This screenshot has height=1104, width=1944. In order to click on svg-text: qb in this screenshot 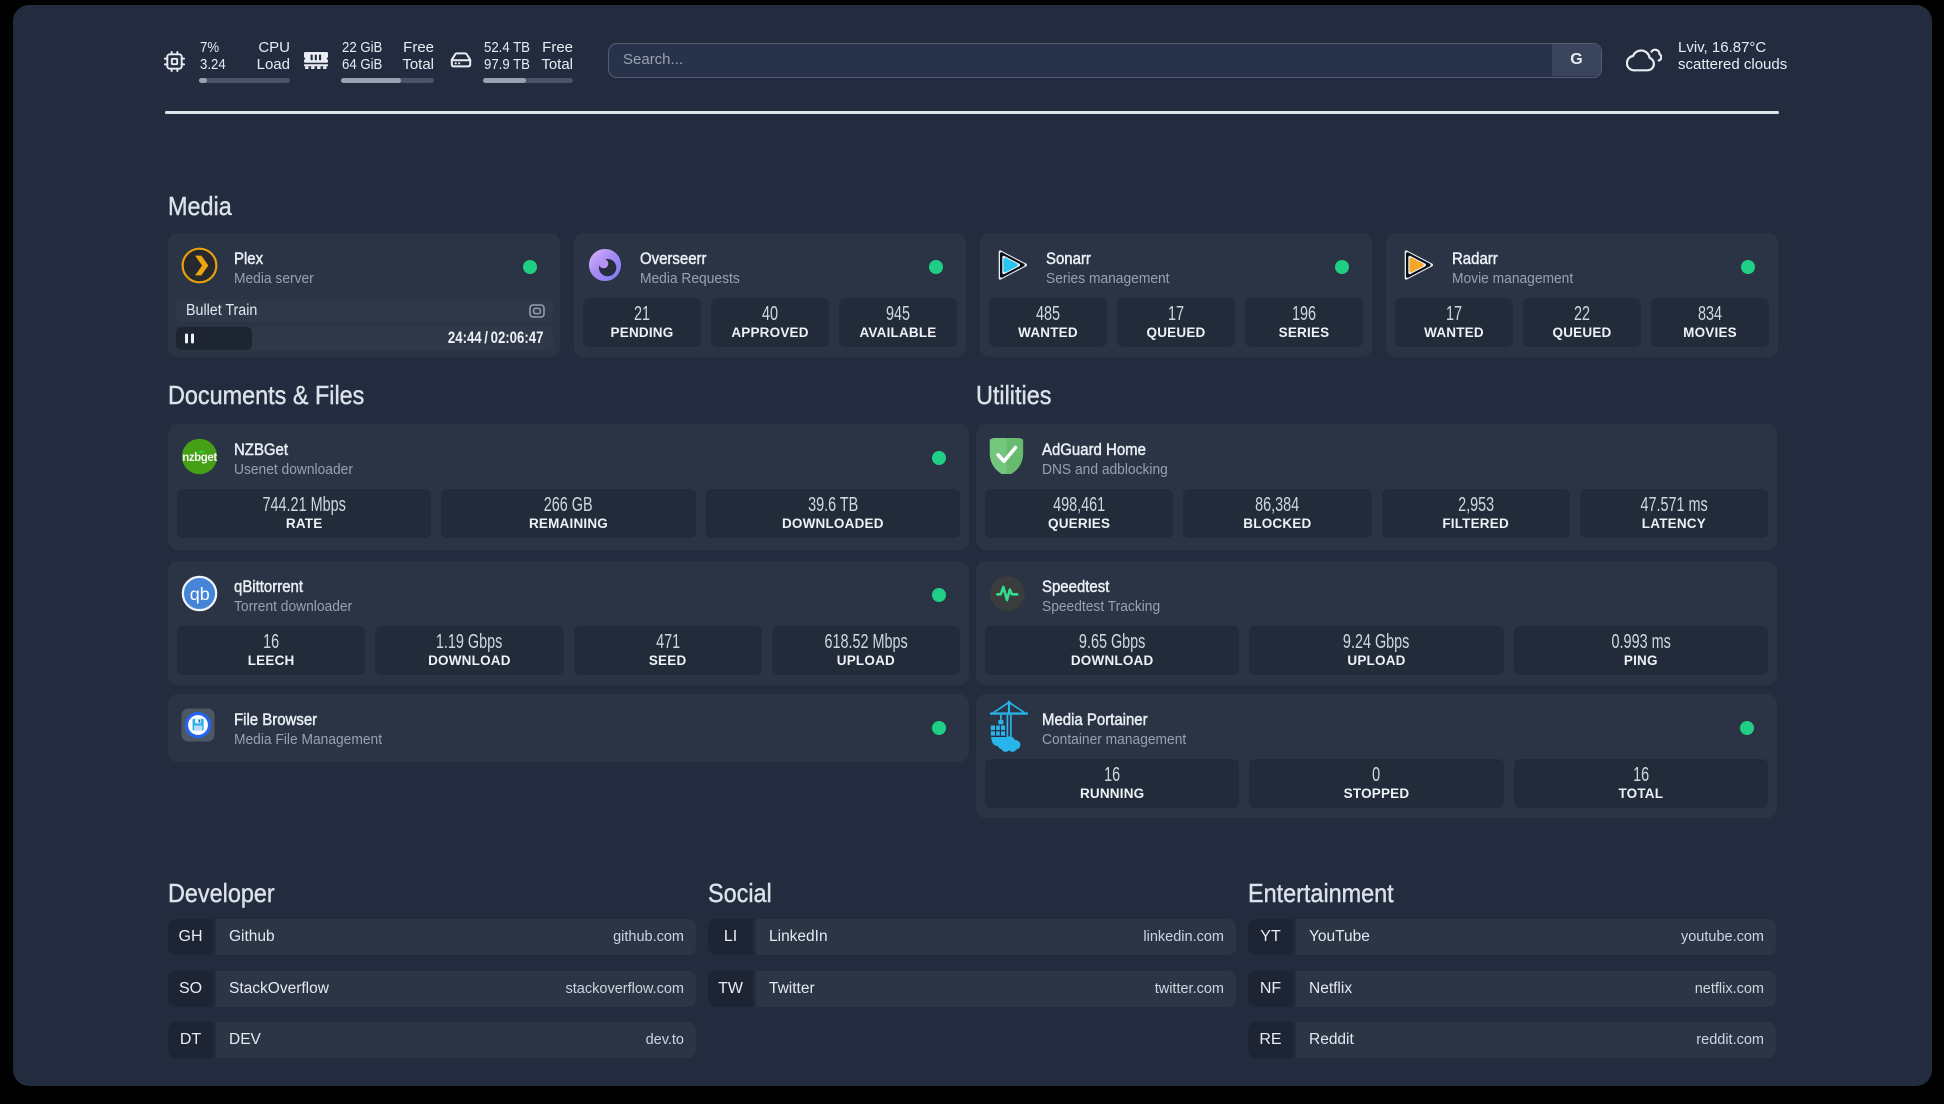, I will do `click(200, 594)`.